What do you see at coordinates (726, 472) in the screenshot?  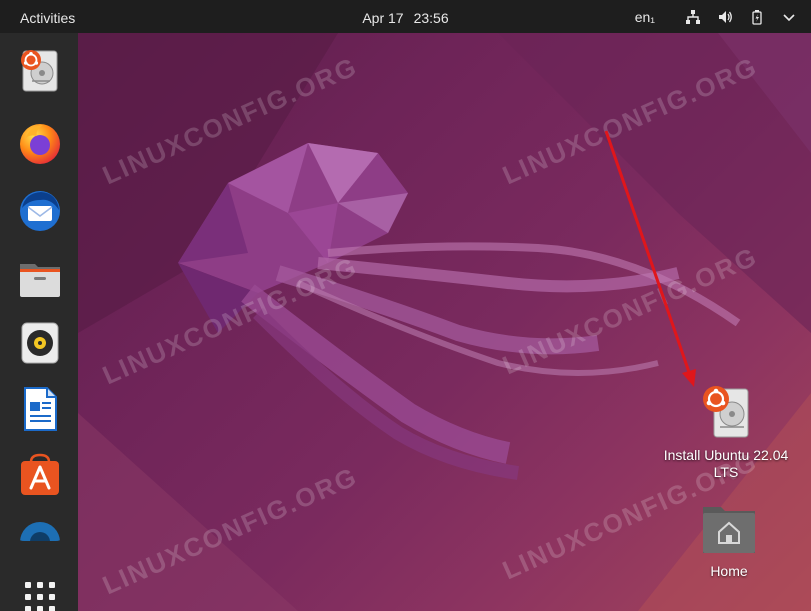 I see `desktop-icon-label: LTS` at bounding box center [726, 472].